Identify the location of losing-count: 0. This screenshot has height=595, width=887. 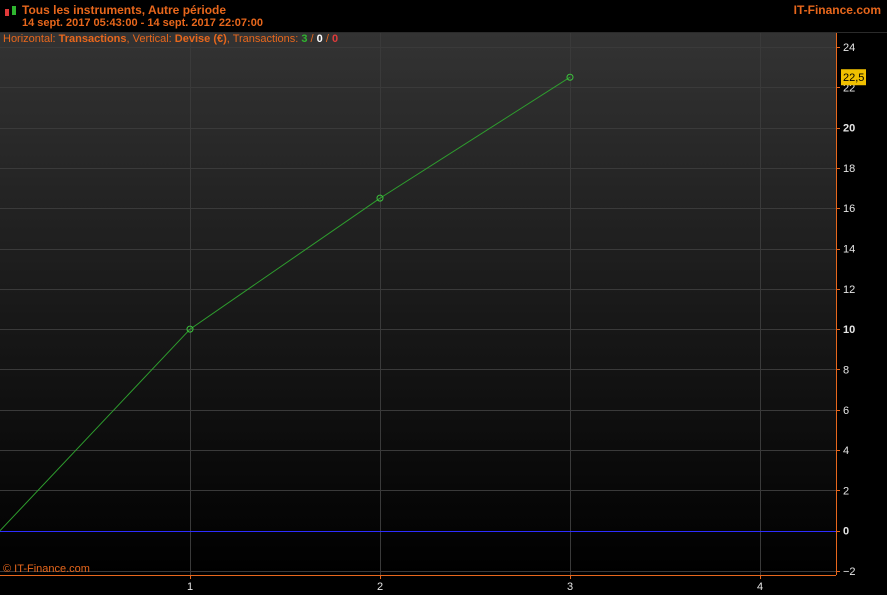
(335, 39).